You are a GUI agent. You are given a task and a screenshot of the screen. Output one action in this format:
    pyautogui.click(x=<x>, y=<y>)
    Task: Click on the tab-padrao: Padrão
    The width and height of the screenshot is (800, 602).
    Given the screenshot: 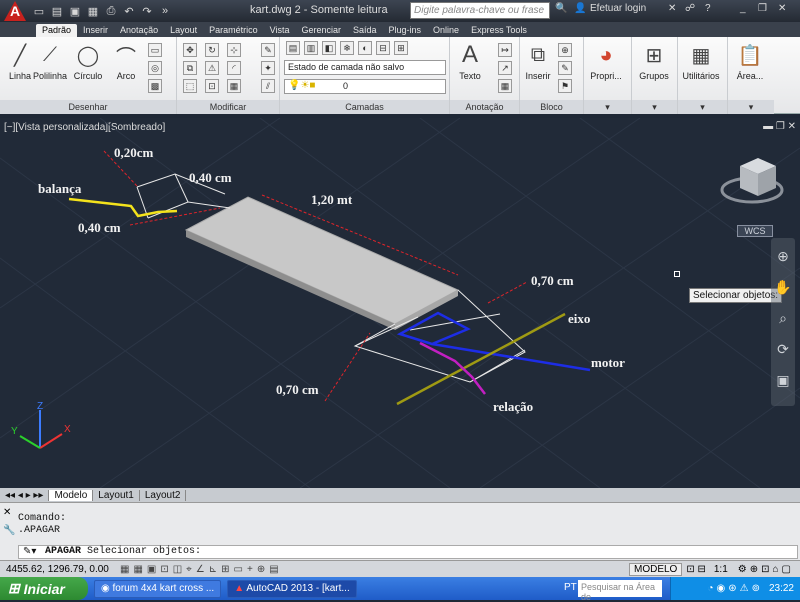 What is the action you would take?
    pyautogui.click(x=57, y=30)
    